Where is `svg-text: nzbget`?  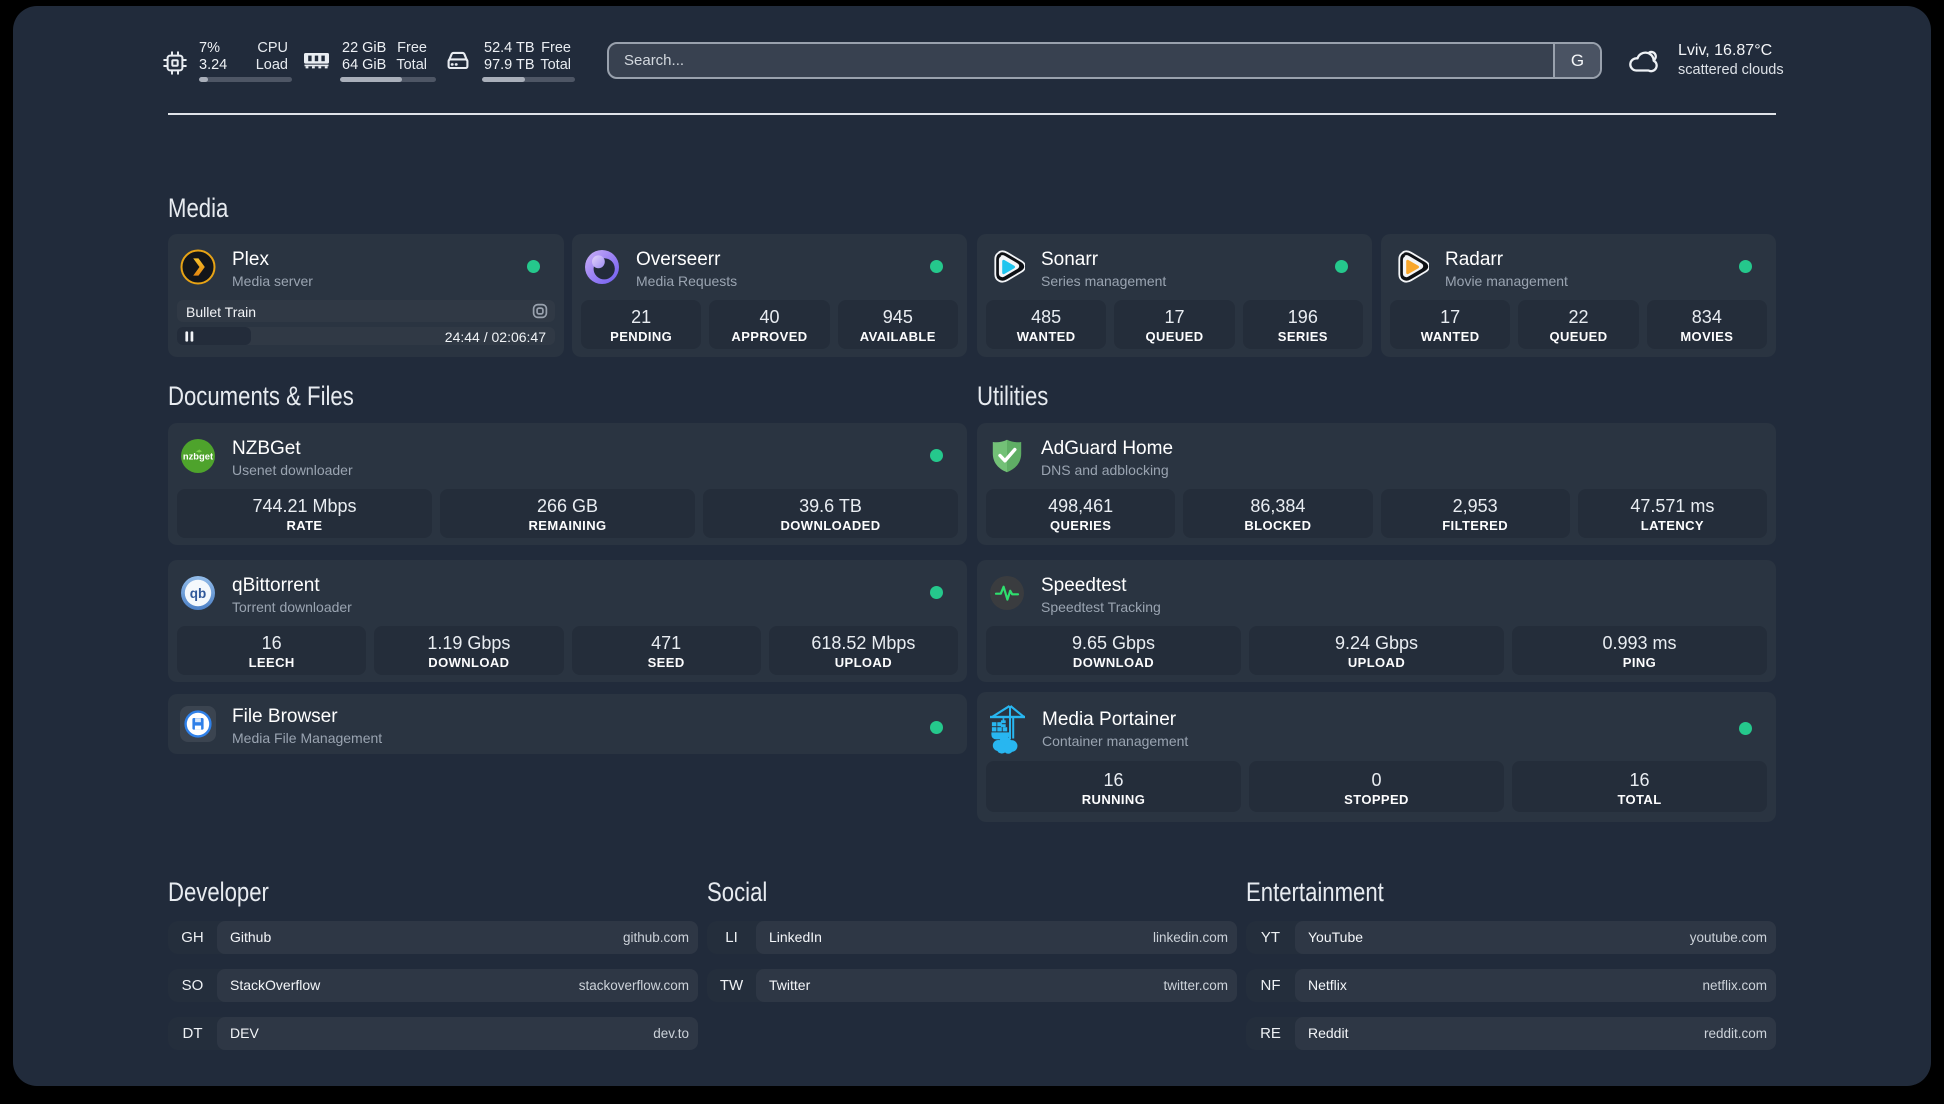 svg-text: nzbget is located at coordinates (198, 456).